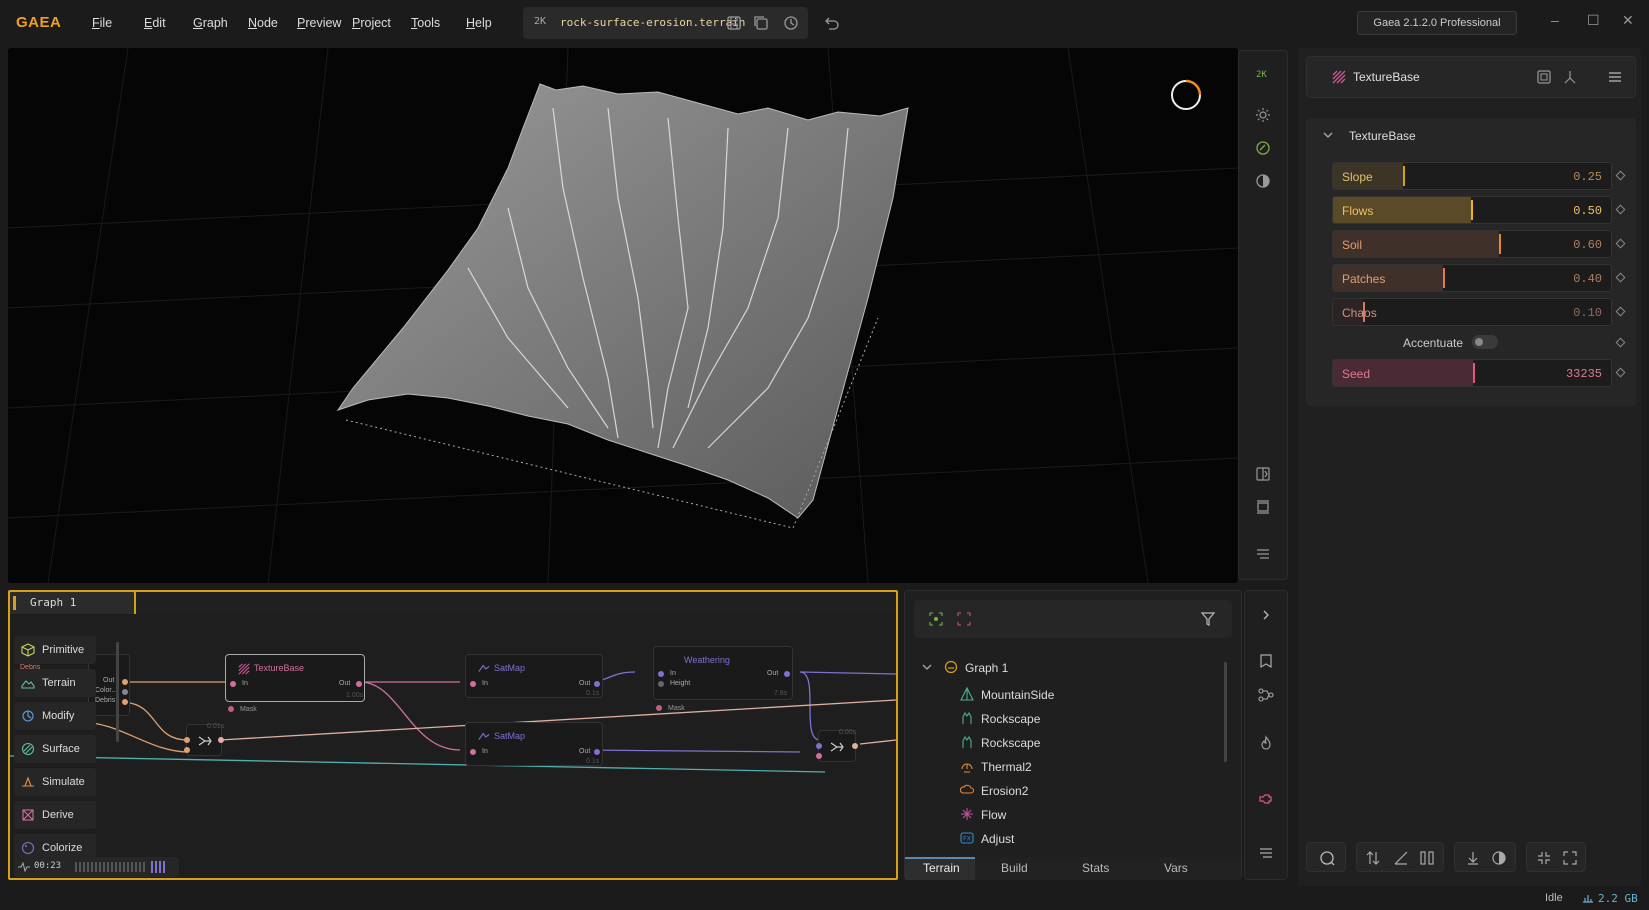 The height and width of the screenshot is (910, 1649). What do you see at coordinates (1593, 20) in the screenshot?
I see `maximize-icon: ☐` at bounding box center [1593, 20].